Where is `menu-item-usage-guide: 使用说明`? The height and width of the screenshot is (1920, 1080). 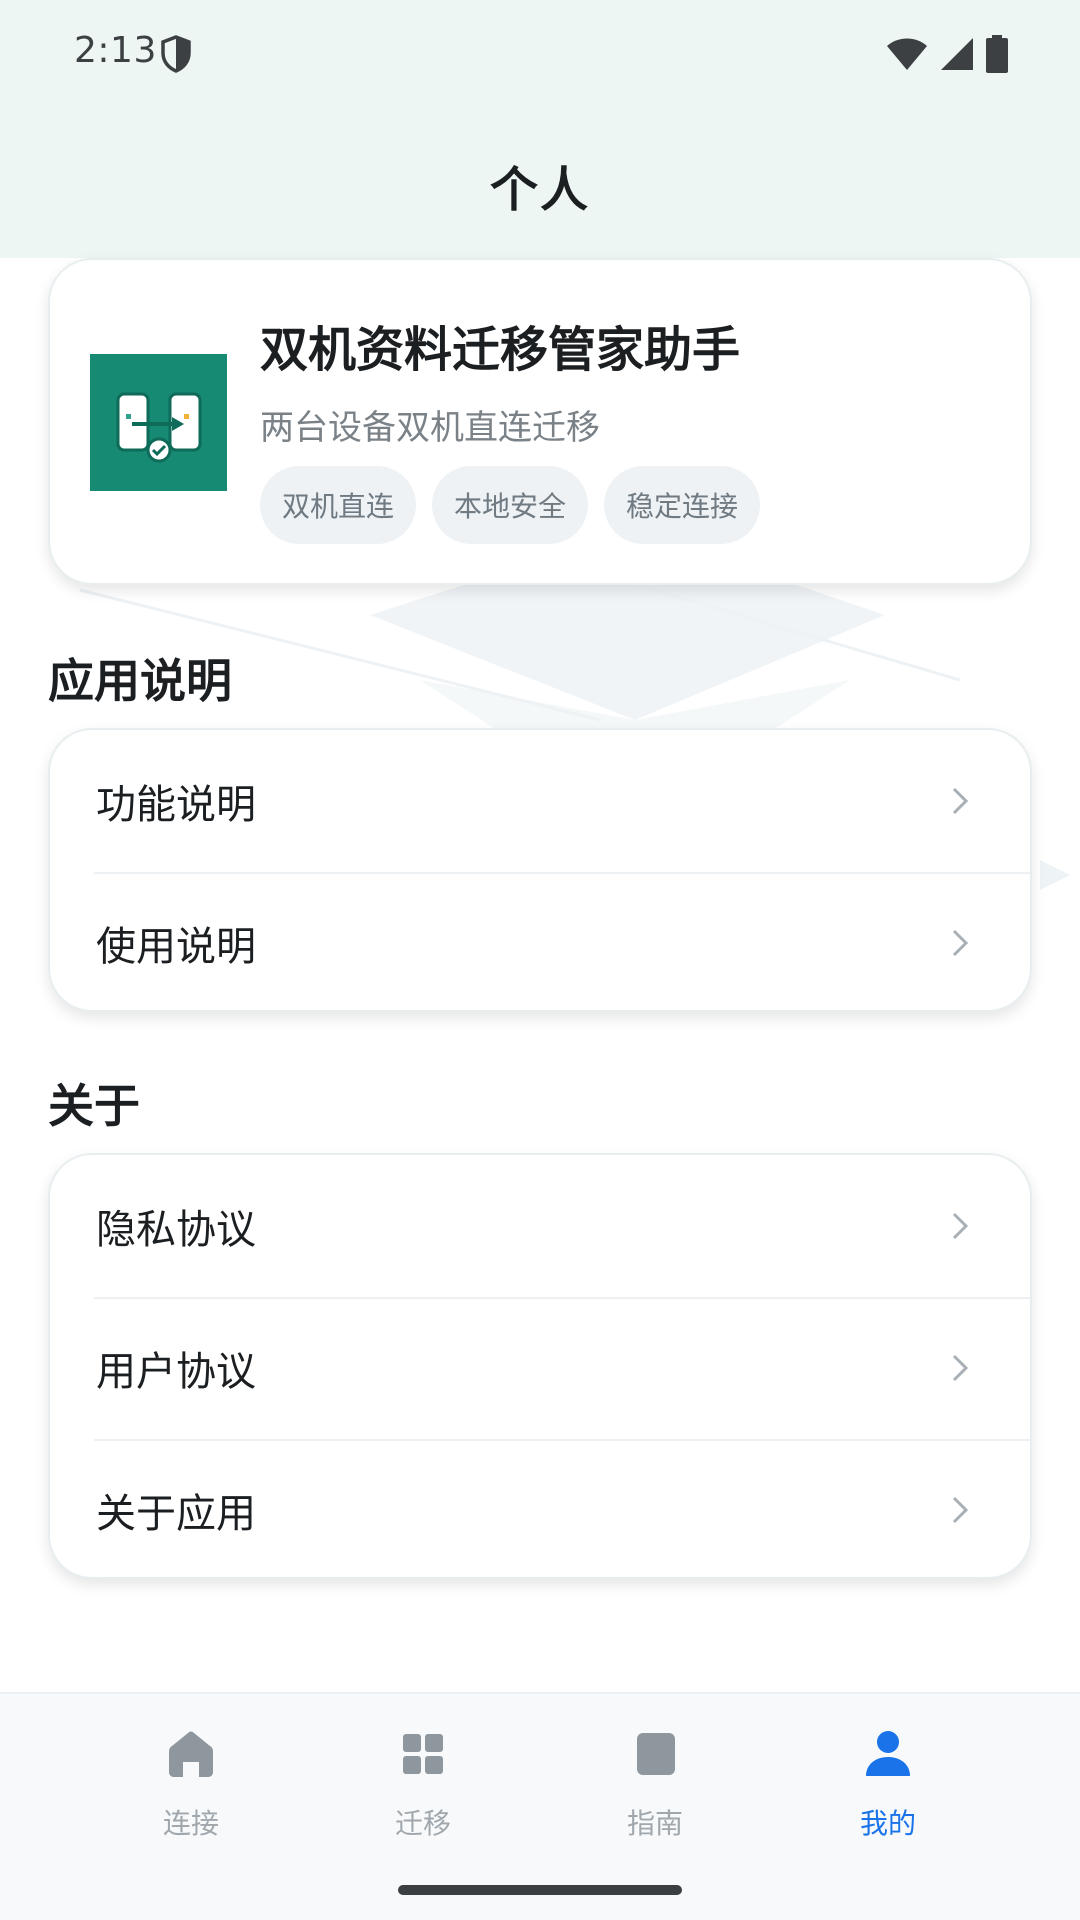
menu-item-usage-guide: 使用说明 is located at coordinates (540, 941).